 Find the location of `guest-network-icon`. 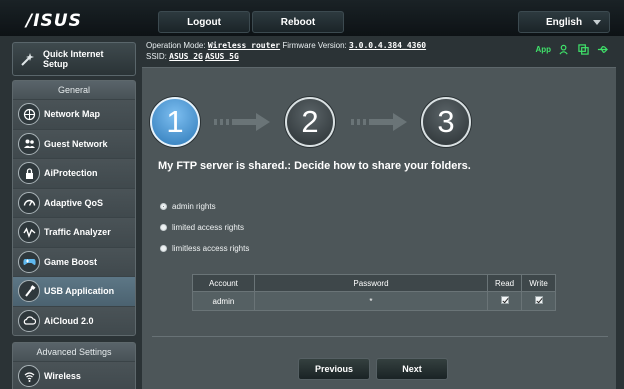

guest-network-icon is located at coordinates (29, 143).